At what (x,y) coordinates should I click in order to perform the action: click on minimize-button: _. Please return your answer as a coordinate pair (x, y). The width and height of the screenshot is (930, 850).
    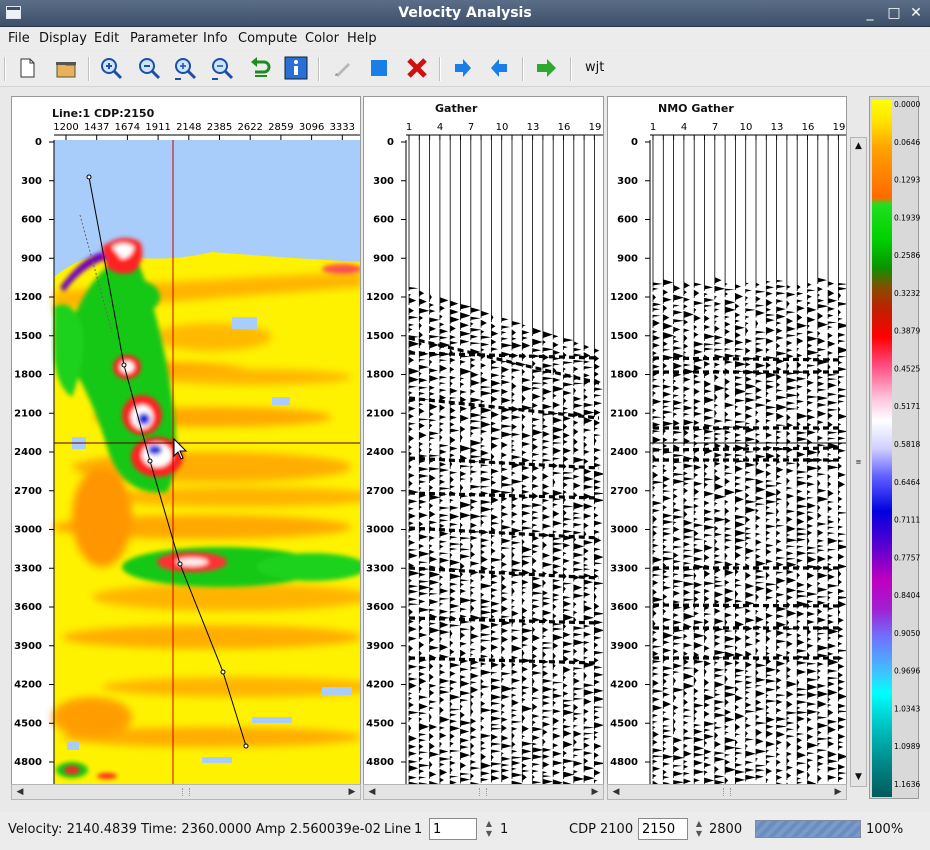
    Looking at the image, I should click on (870, 13).